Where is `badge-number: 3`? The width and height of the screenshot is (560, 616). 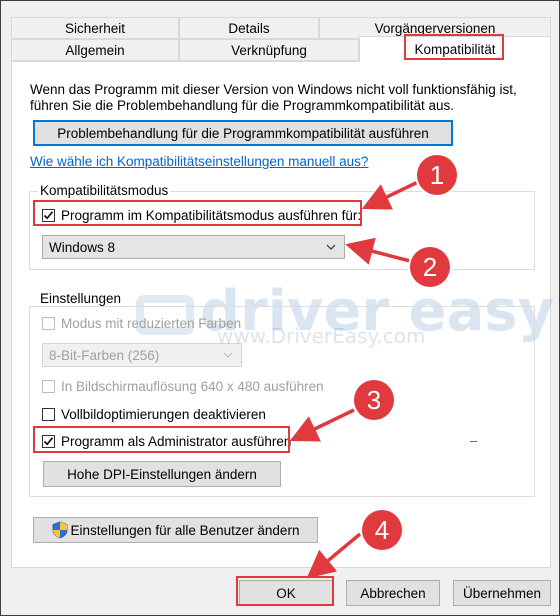
badge-number: 3 is located at coordinates (374, 399).